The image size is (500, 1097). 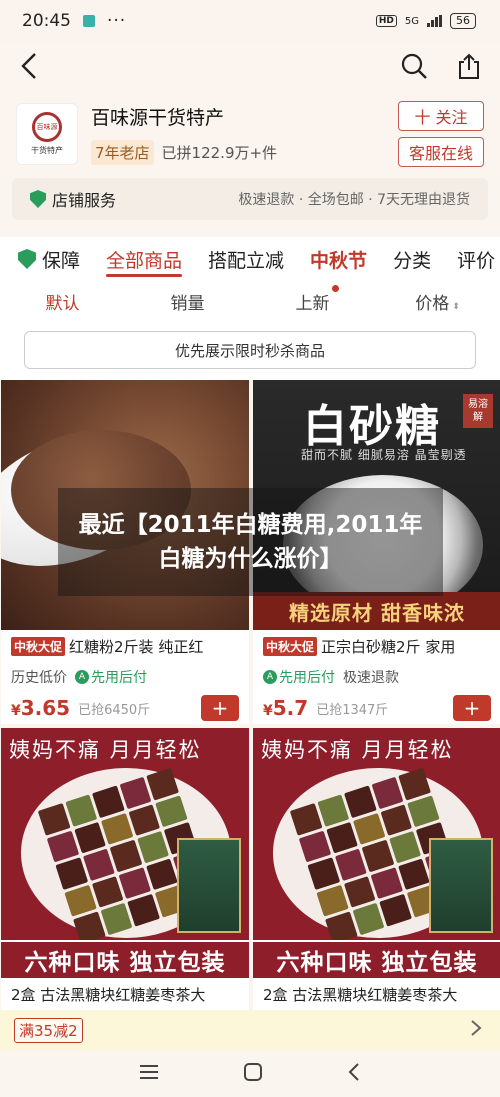 What do you see at coordinates (478, 411) in the screenshot?
I see `image-tag: 易溶解` at bounding box center [478, 411].